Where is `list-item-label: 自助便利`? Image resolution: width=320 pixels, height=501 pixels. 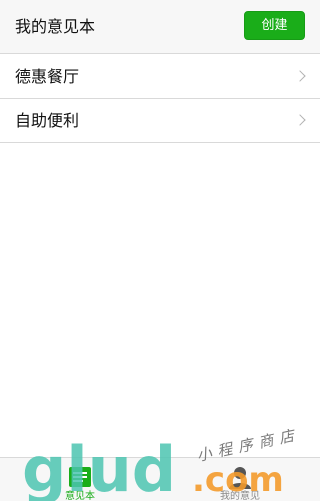 list-item-label: 自助便利 is located at coordinates (47, 120).